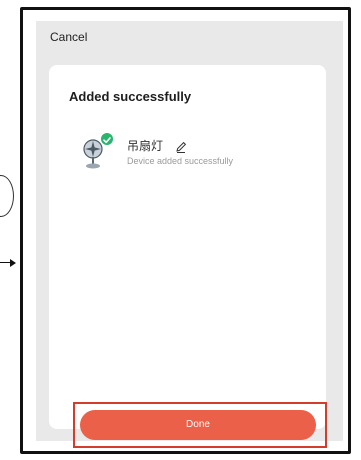 Image resolution: width=361 pixels, height=460 pixels. Describe the element at coordinates (181, 147) in the screenshot. I see `pencil-icon` at that location.